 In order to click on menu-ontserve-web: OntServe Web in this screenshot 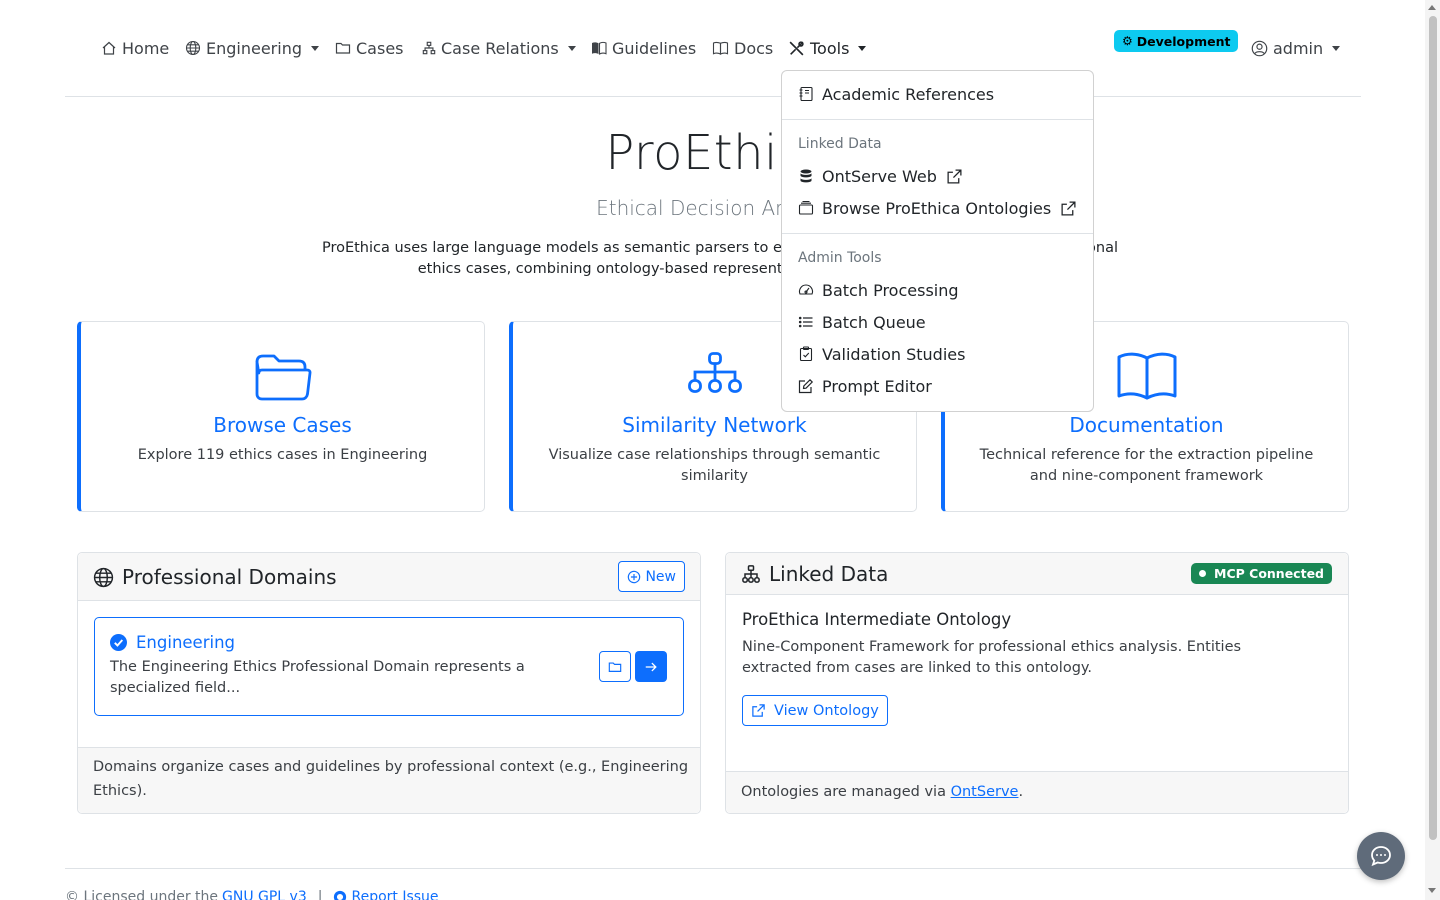, I will do `click(937, 176)`.